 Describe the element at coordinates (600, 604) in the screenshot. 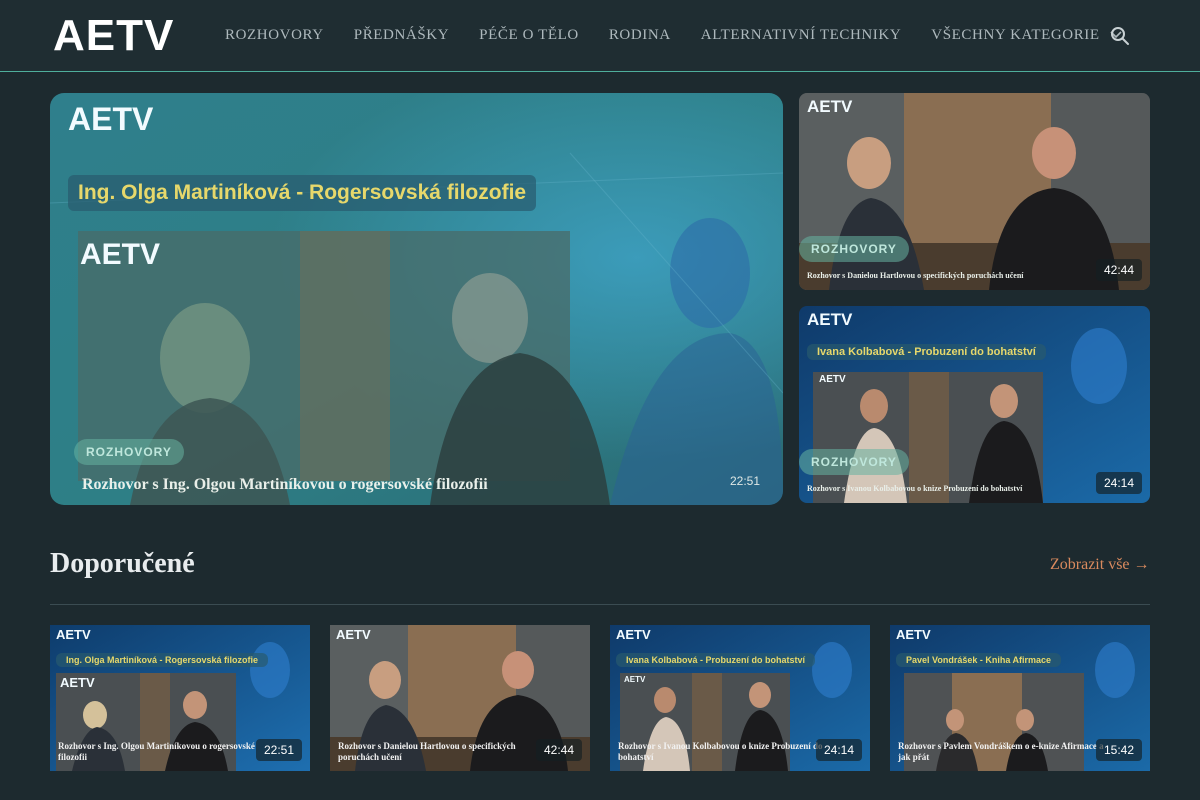

I see `section-divider` at that location.